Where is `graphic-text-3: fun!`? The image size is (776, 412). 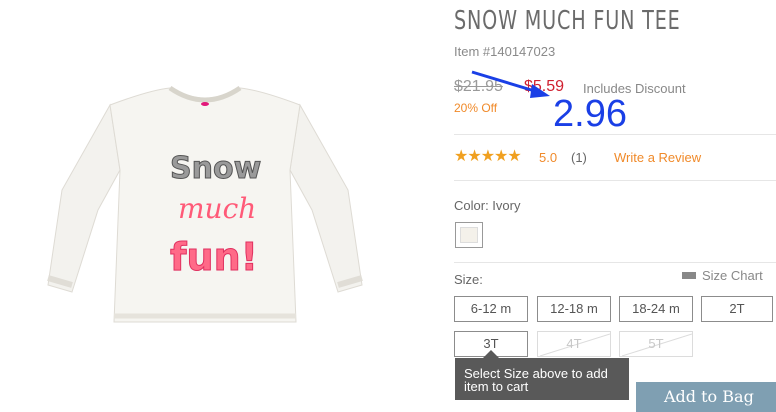 graphic-text-3: fun! is located at coordinates (214, 257).